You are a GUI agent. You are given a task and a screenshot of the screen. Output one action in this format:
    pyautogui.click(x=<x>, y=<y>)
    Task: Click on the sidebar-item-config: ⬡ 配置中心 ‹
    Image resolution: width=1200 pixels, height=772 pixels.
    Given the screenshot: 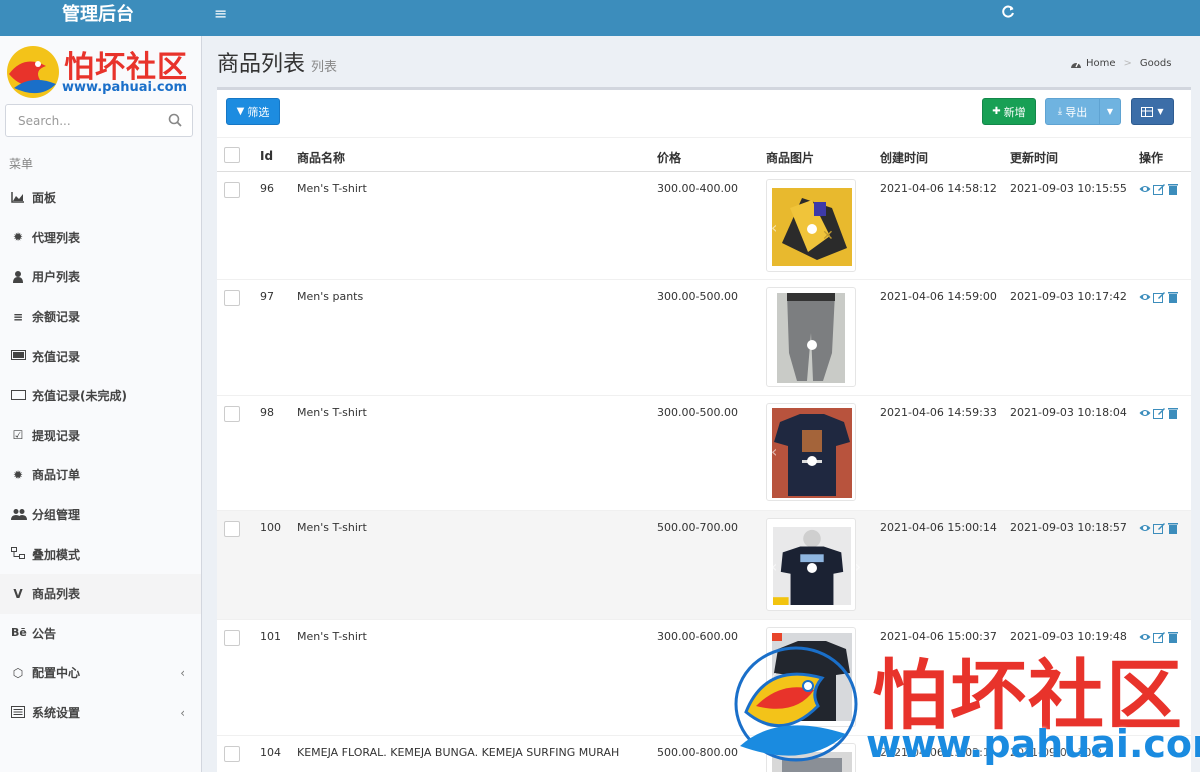 What is the action you would take?
    pyautogui.click(x=100, y=673)
    